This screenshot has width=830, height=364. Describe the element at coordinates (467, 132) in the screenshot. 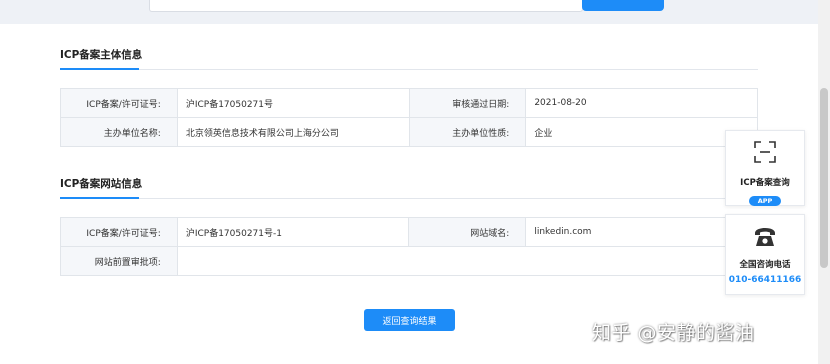

I see `table-label: 主办单位性质:` at that location.